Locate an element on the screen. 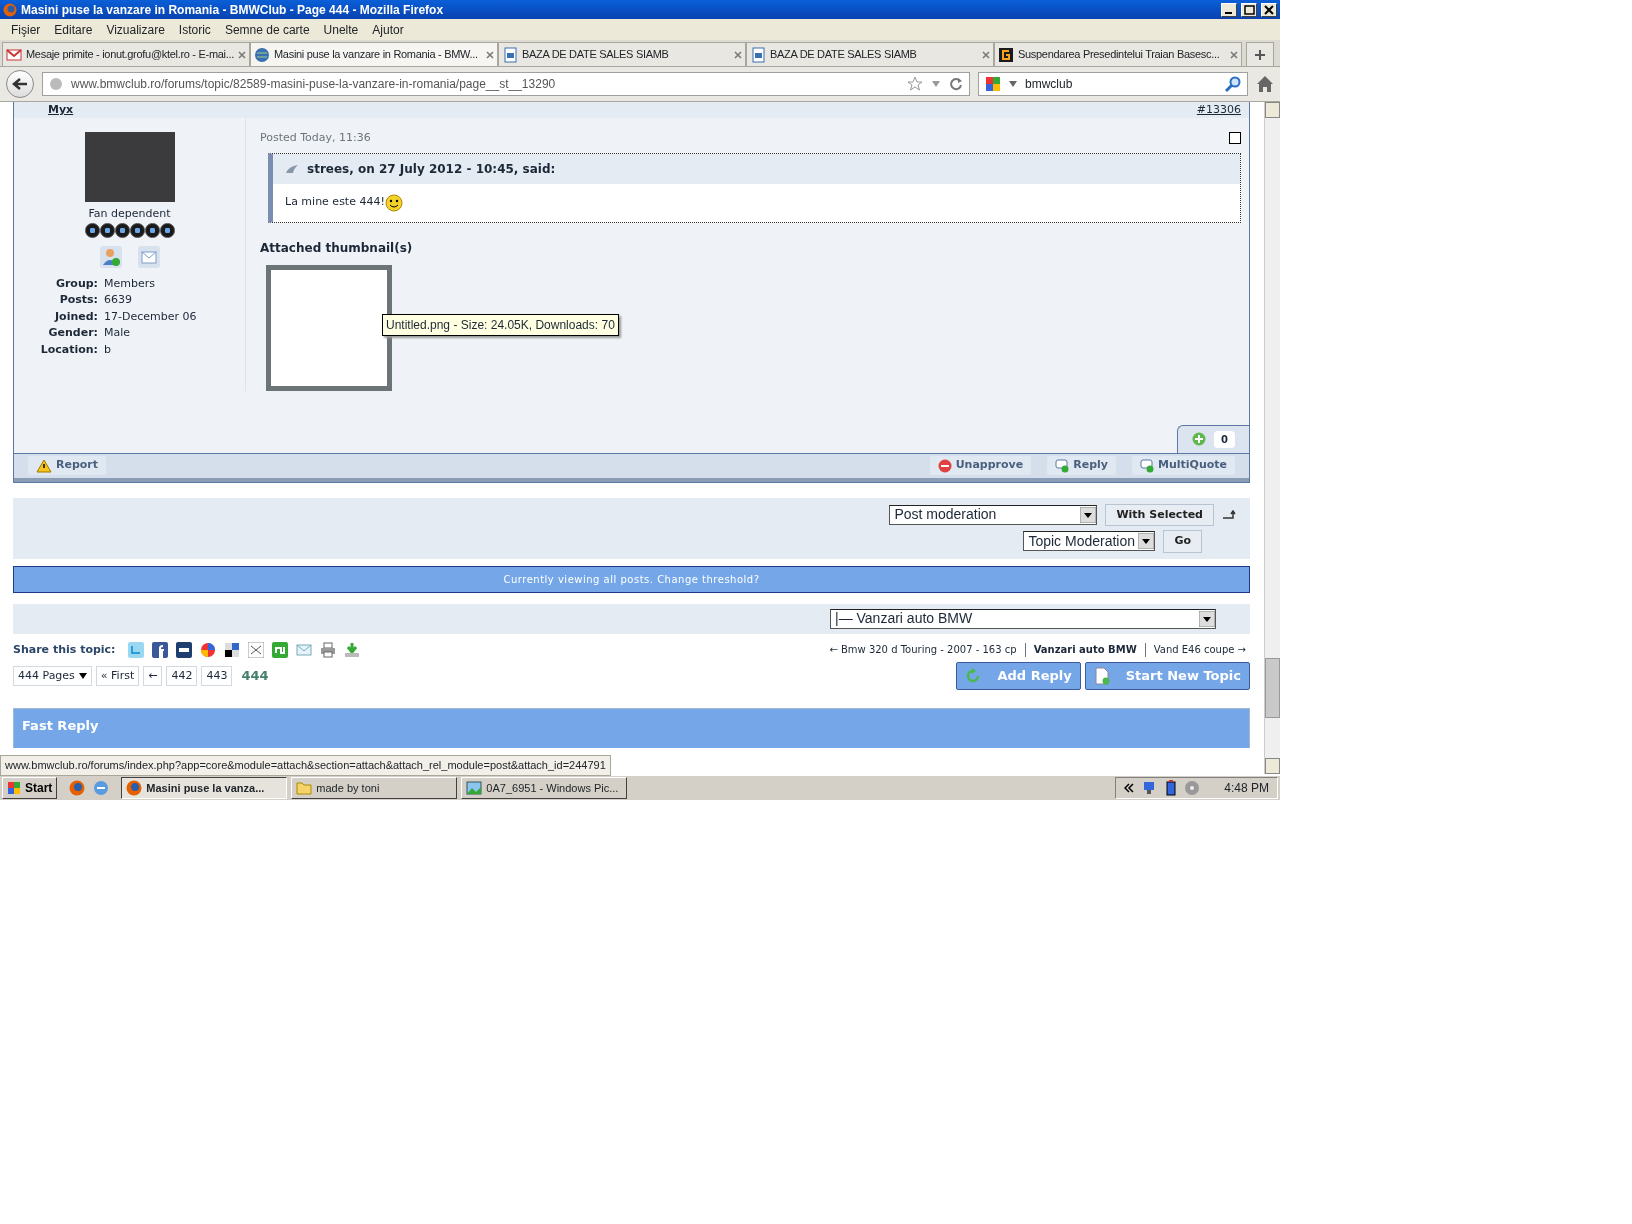 This screenshot has width=1632, height=1224. mail-icon is located at coordinates (14, 54).